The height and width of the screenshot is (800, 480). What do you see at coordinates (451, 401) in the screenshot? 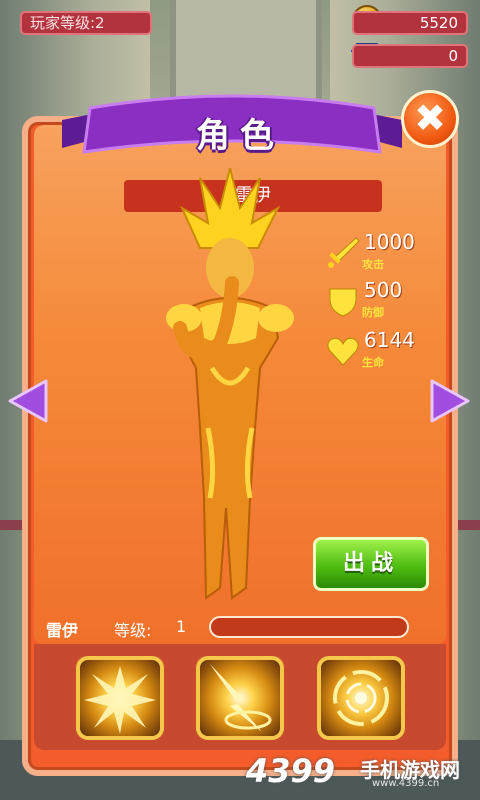
I see `next-hero-arrow` at bounding box center [451, 401].